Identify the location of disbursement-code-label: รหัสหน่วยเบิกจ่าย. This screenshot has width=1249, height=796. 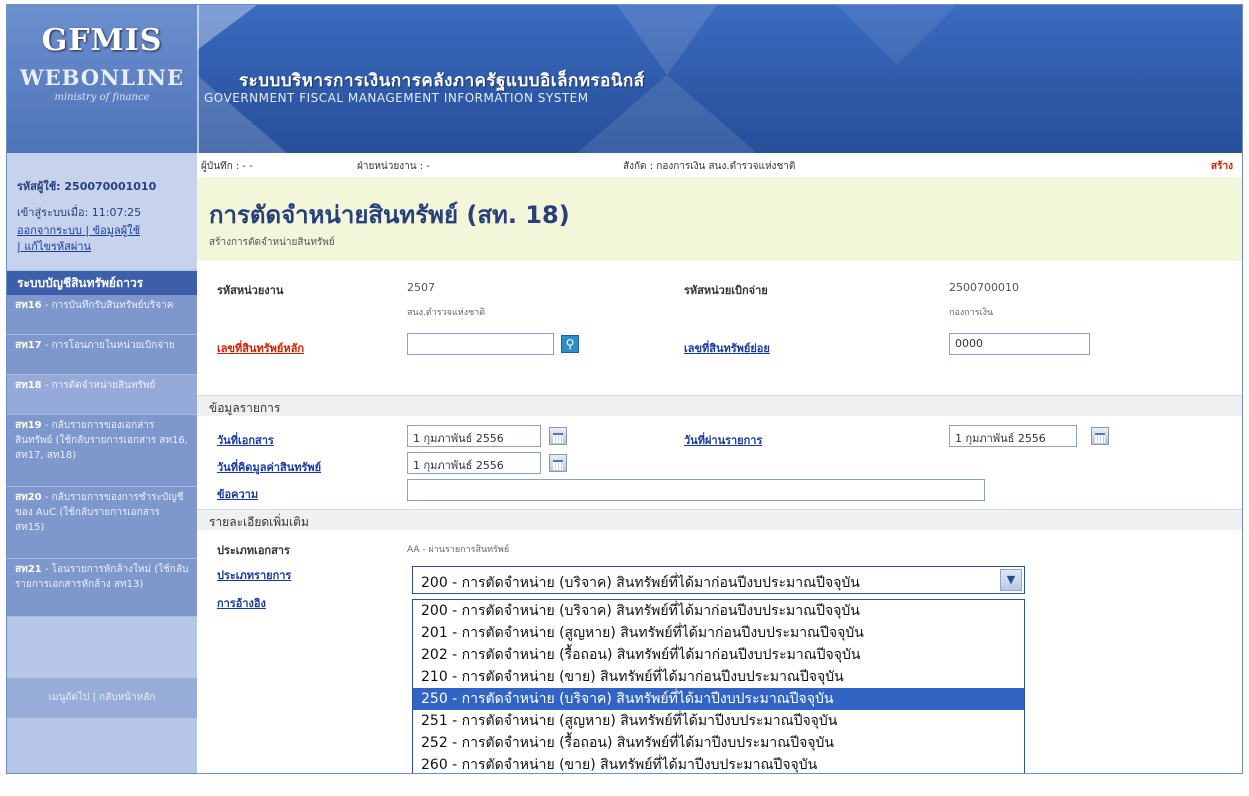
(726, 290).